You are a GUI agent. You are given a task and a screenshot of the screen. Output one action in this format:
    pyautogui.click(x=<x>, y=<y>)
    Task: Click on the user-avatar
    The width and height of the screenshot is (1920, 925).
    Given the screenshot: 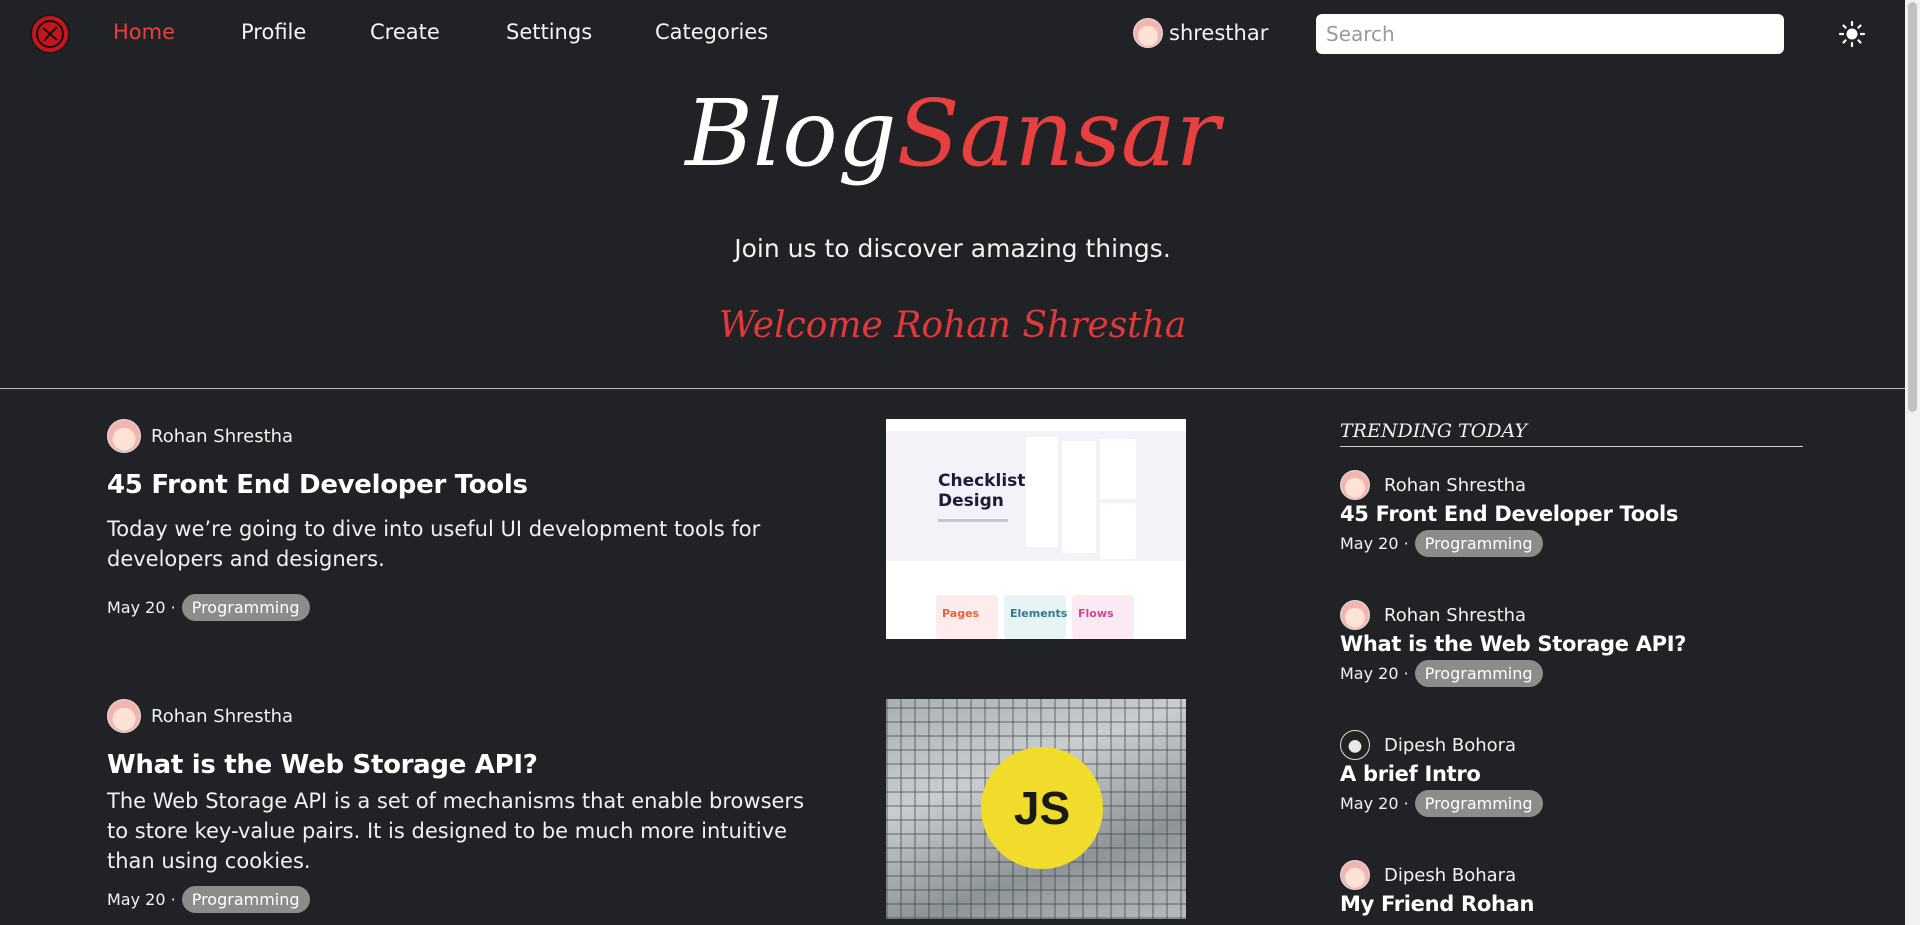 What is the action you would take?
    pyautogui.click(x=1148, y=33)
    